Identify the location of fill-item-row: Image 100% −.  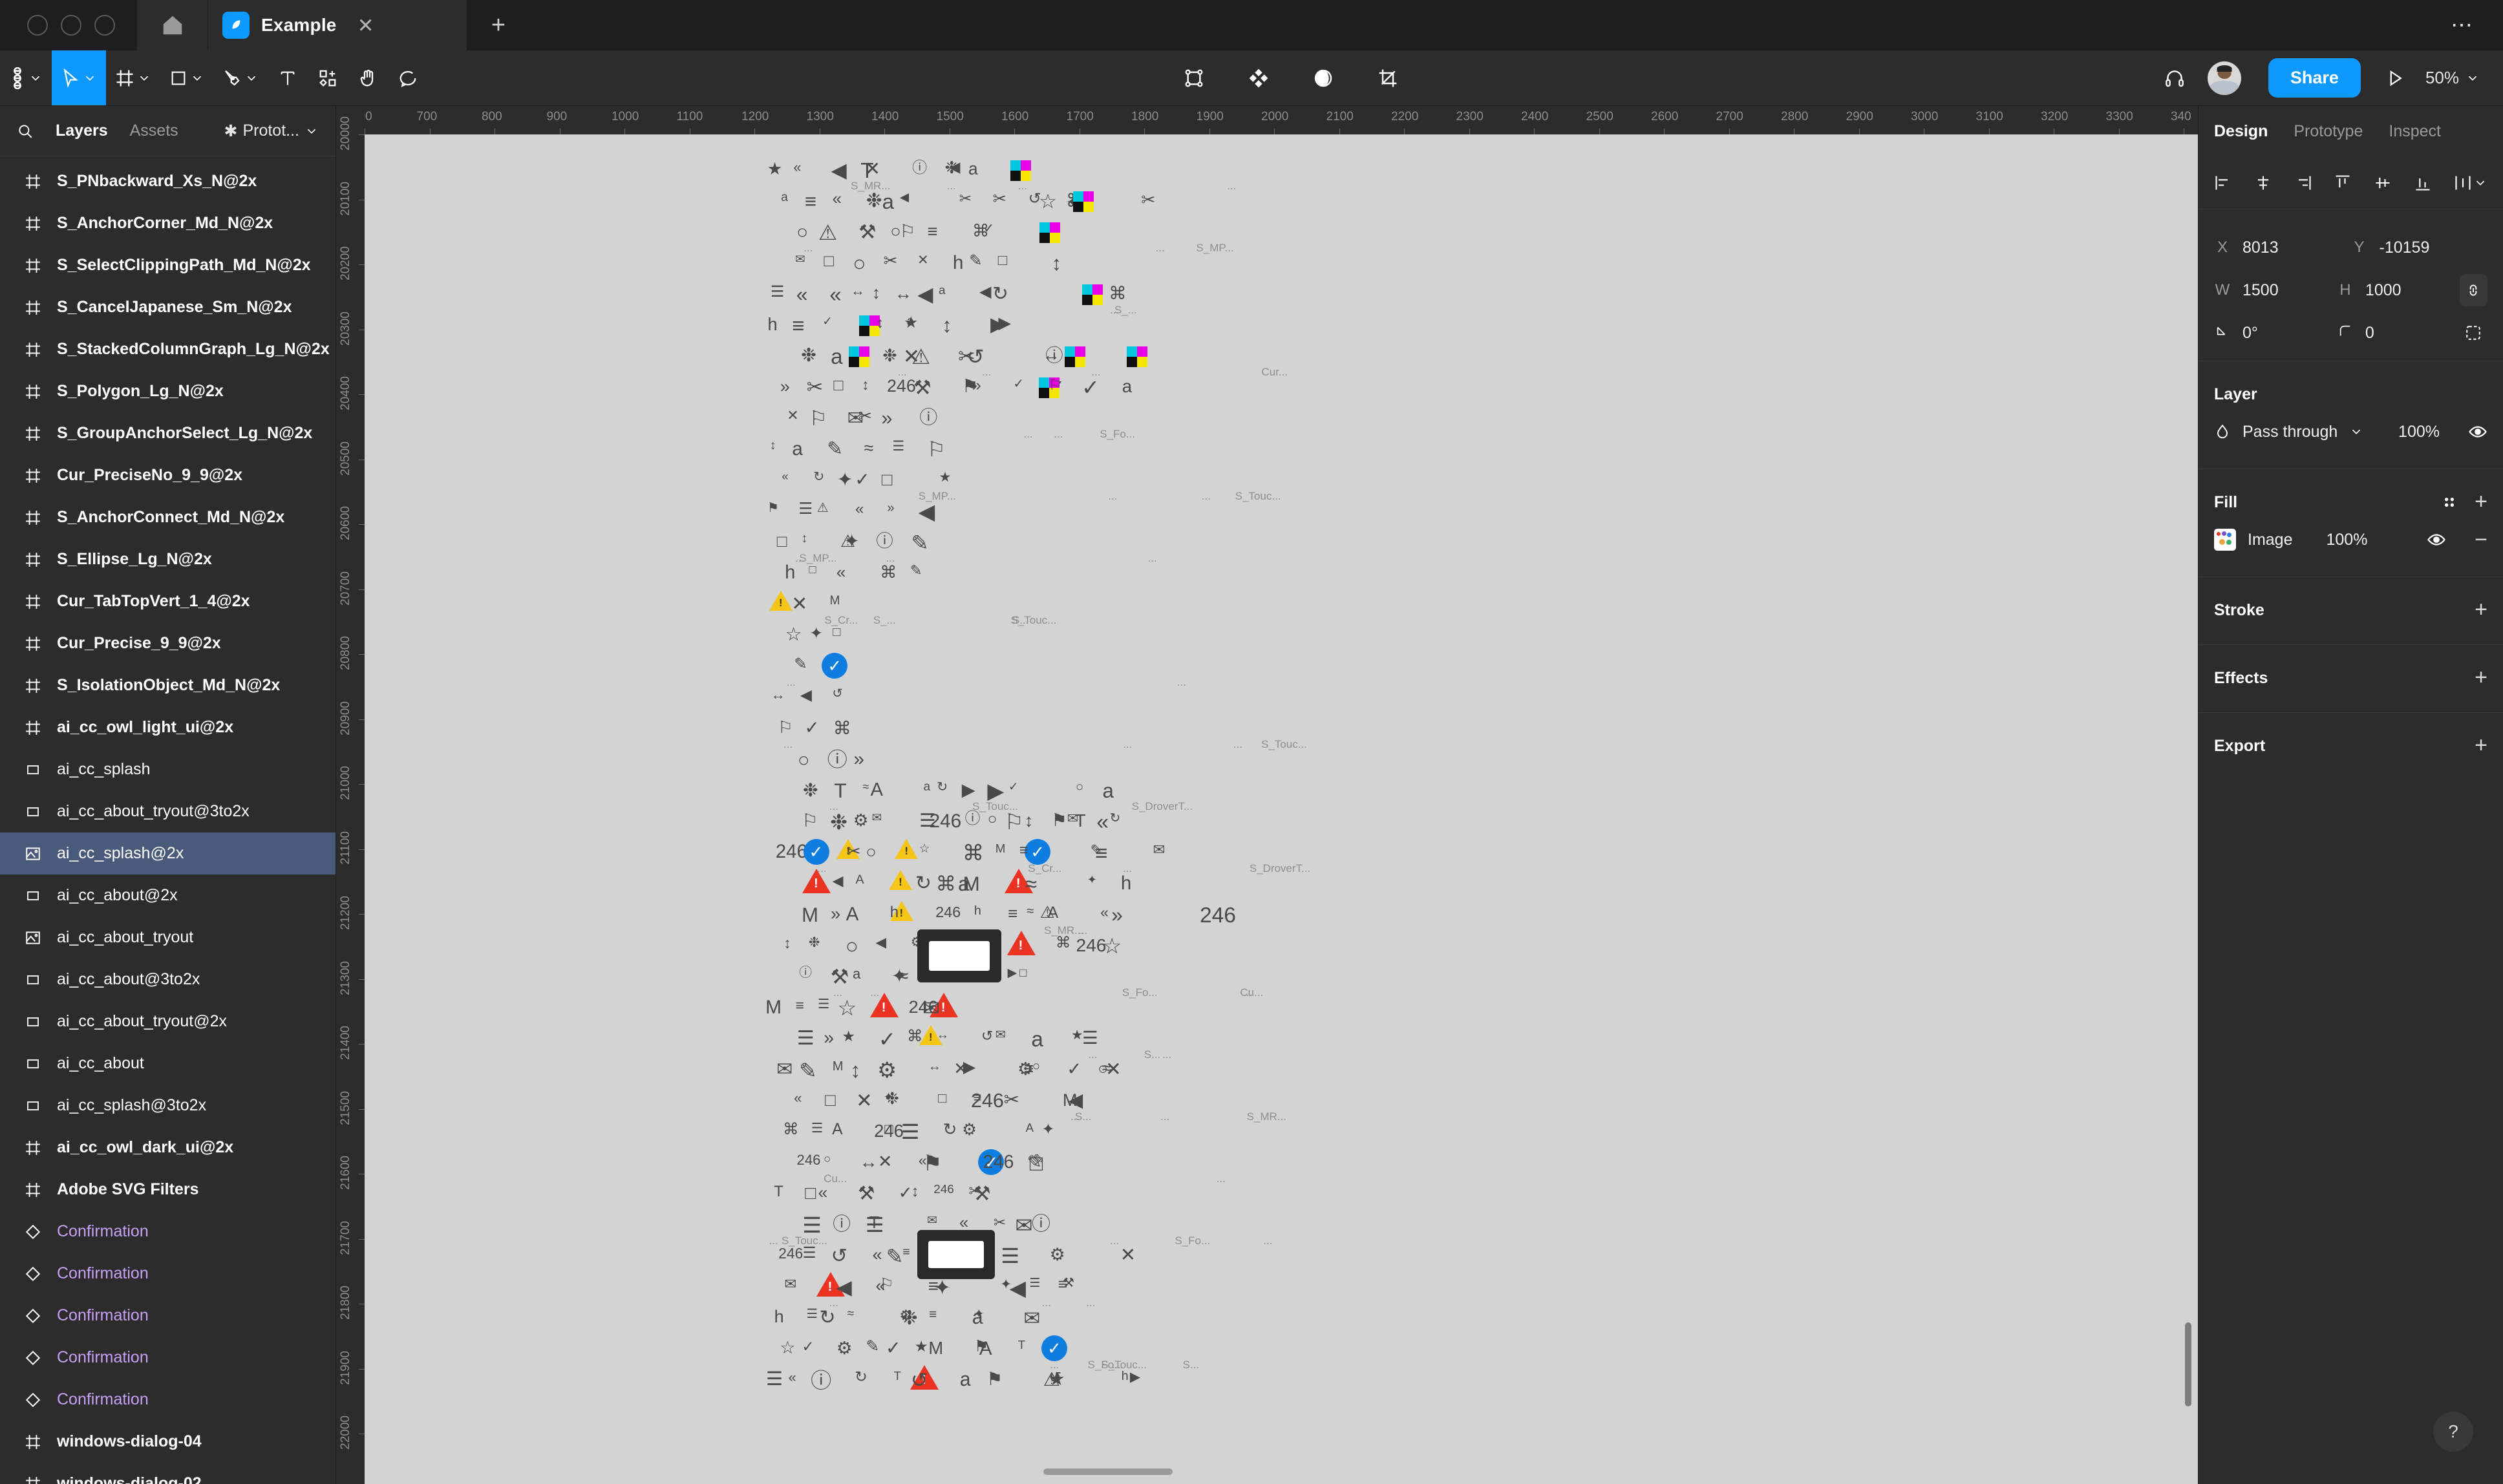
(2350, 540).